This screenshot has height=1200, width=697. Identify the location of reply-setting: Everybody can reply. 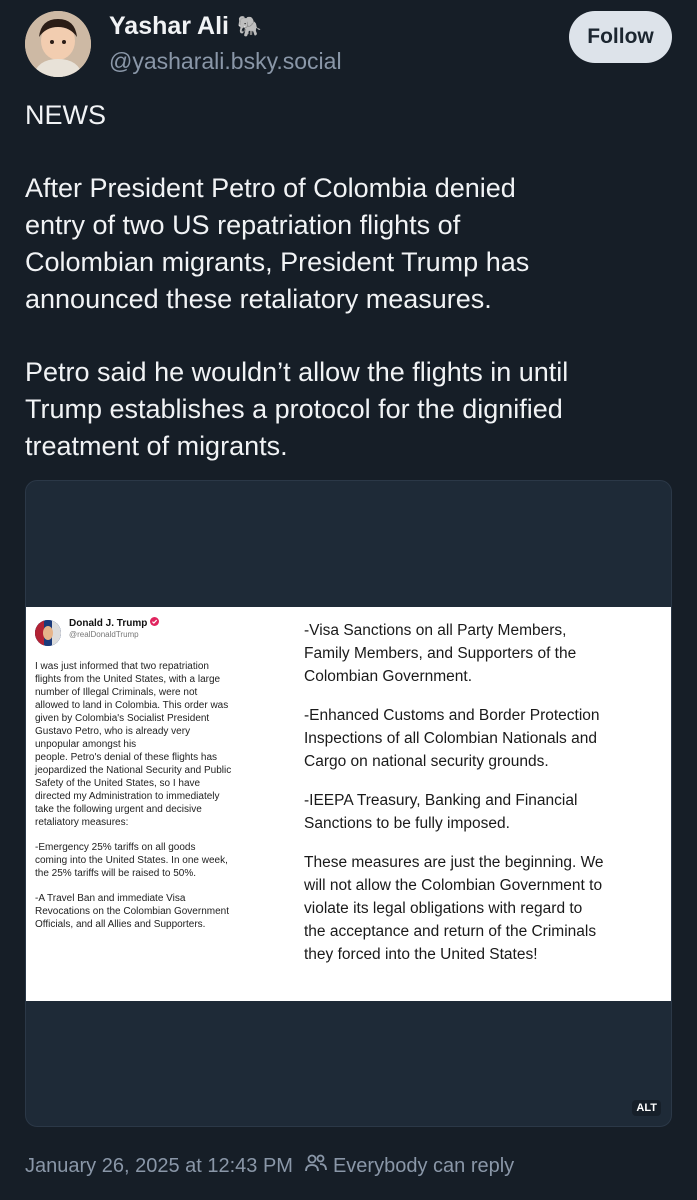
(409, 1166).